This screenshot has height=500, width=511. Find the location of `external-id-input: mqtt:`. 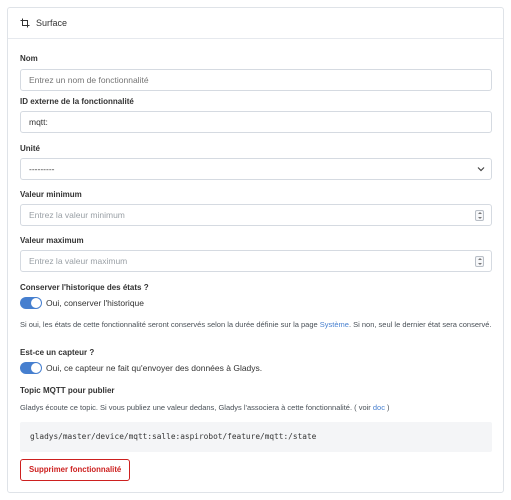

external-id-input: mqtt: is located at coordinates (256, 122).